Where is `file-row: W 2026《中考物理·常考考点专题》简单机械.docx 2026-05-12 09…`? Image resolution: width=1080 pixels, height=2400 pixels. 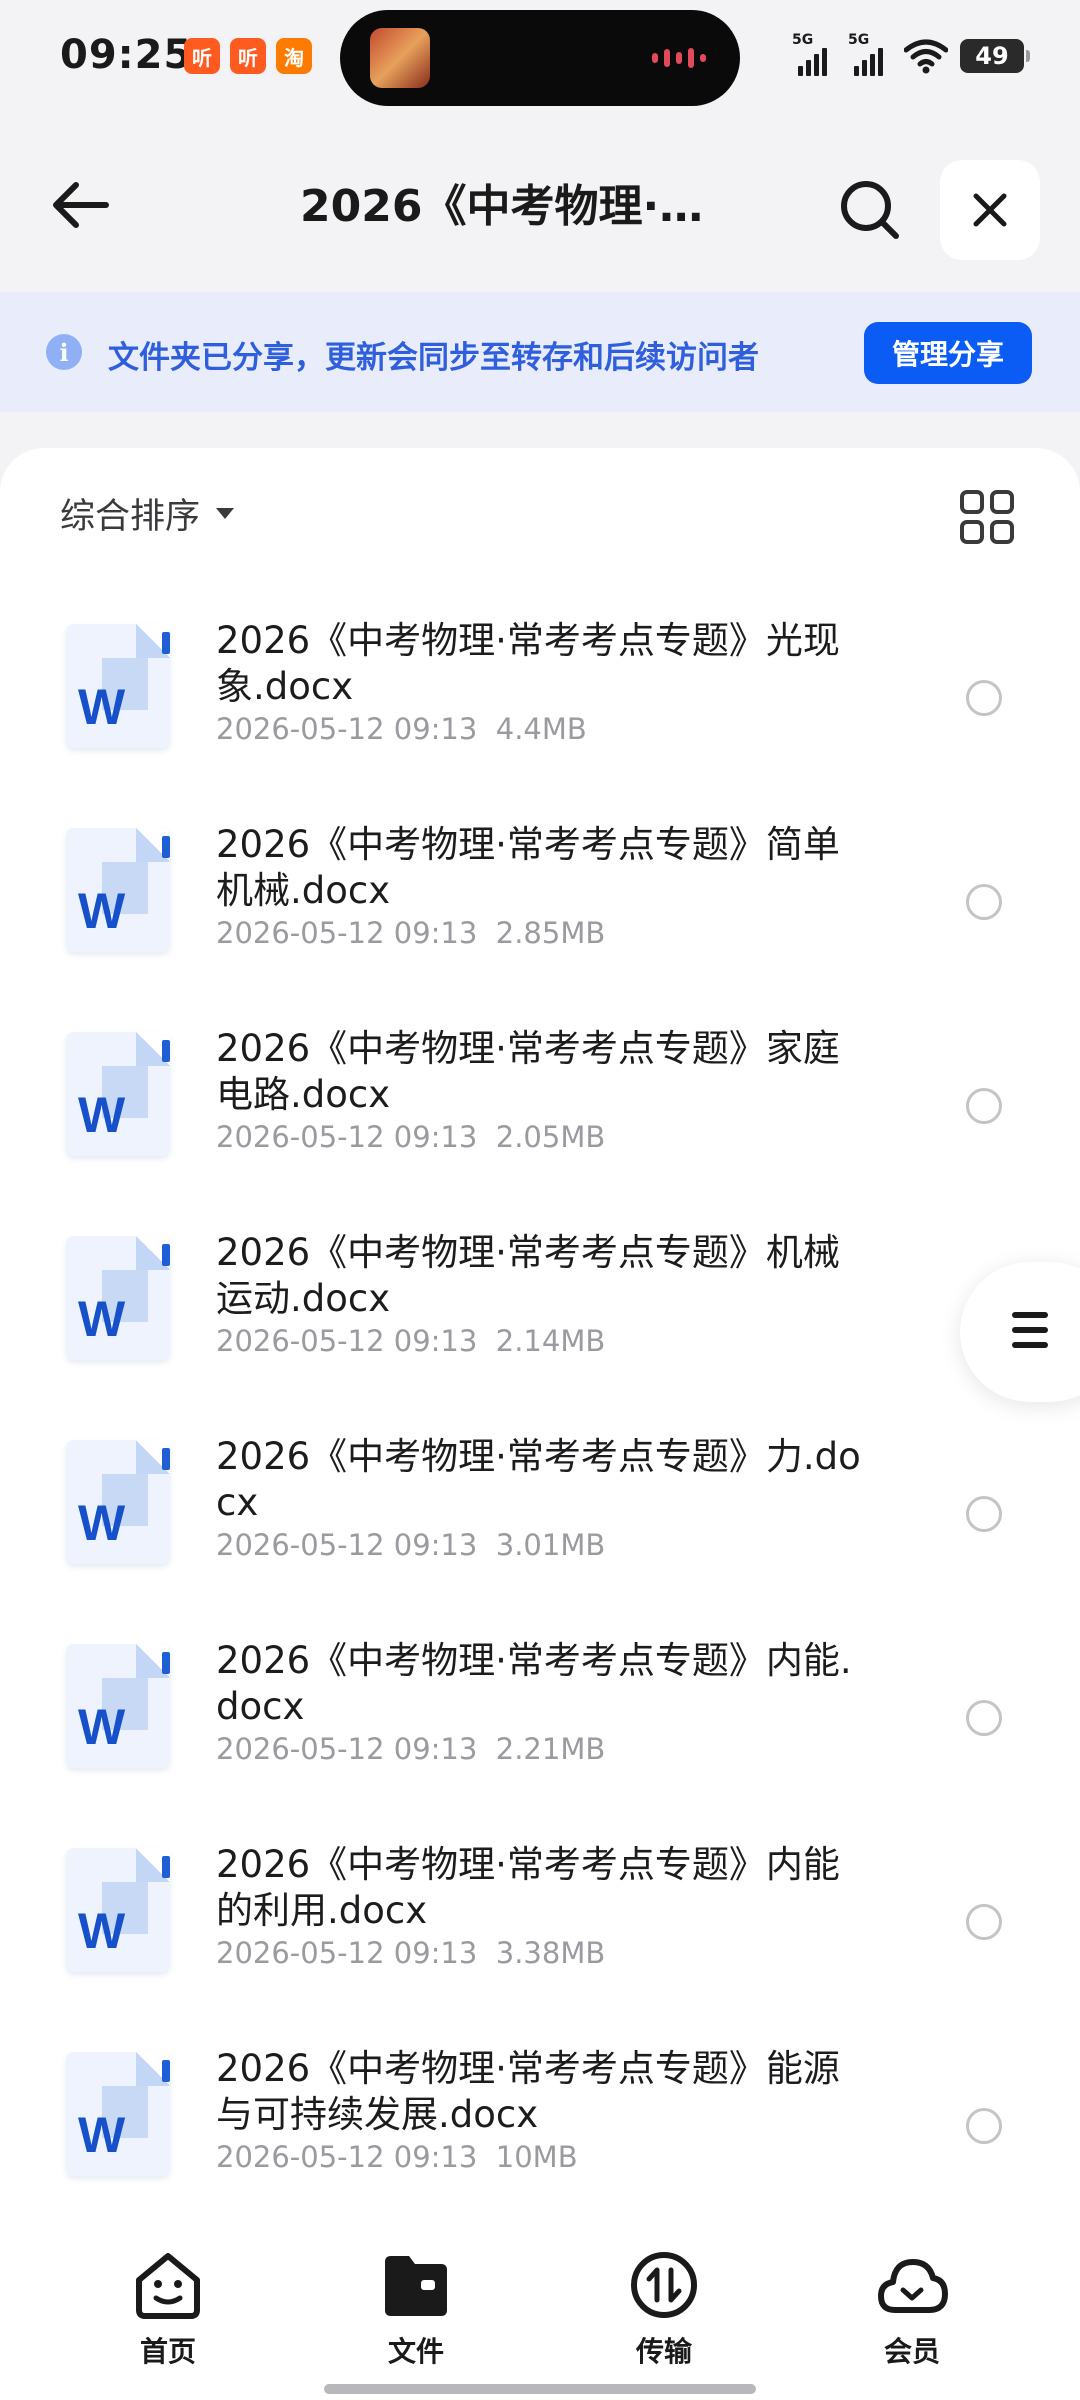 file-row: W 2026《中考物理·常考考点专题》简单机械.docx 2026-05-12 09… is located at coordinates (540, 904).